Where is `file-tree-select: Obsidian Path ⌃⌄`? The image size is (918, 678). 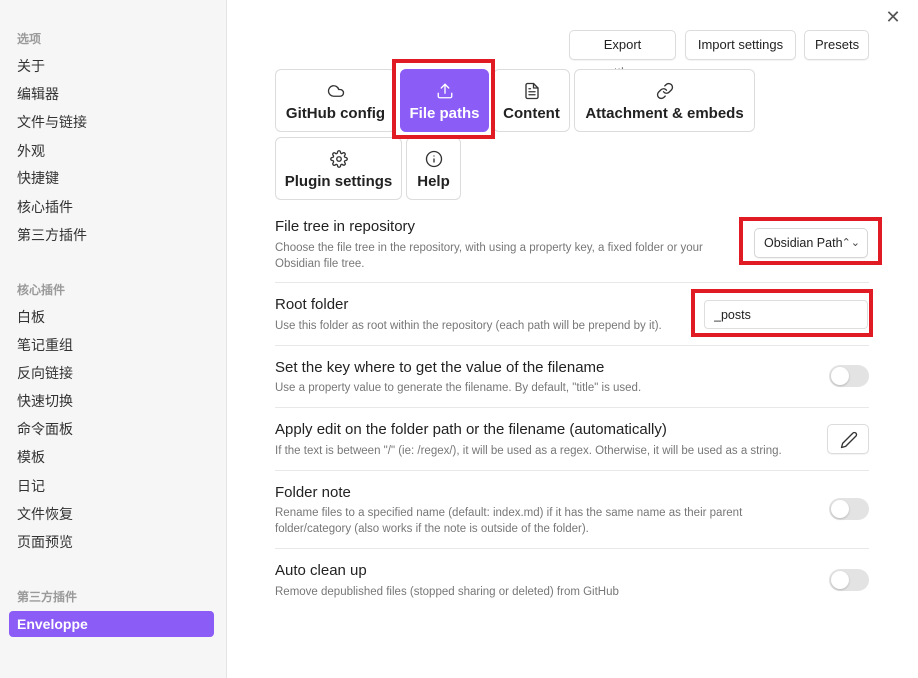
file-tree-select: Obsidian Path ⌃⌄ is located at coordinates (811, 243).